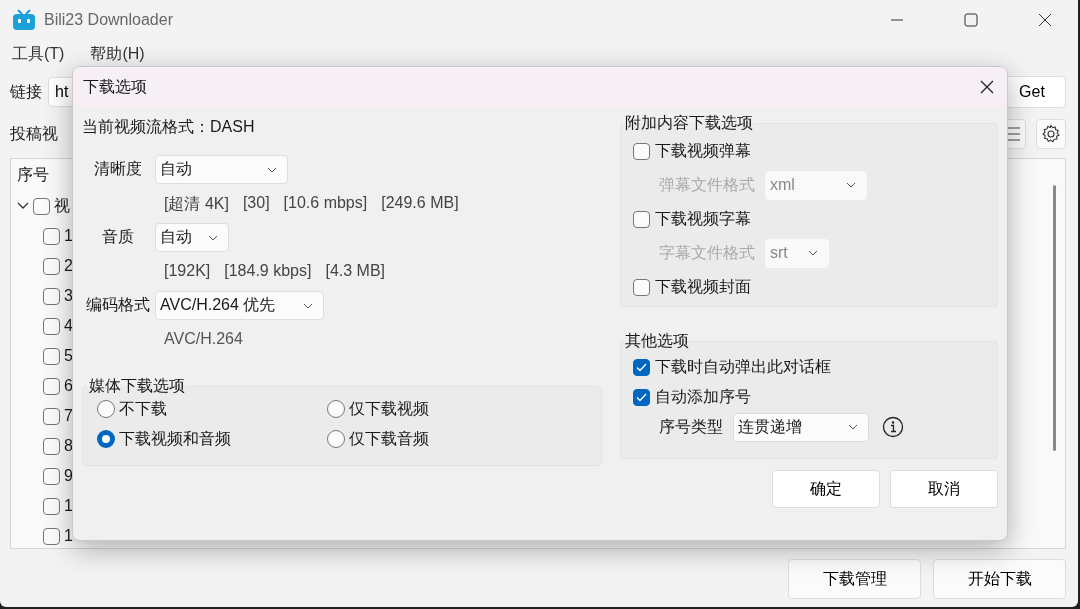  What do you see at coordinates (355, 271) in the screenshot?
I see `stream-info-text: [4.3 MB]` at bounding box center [355, 271].